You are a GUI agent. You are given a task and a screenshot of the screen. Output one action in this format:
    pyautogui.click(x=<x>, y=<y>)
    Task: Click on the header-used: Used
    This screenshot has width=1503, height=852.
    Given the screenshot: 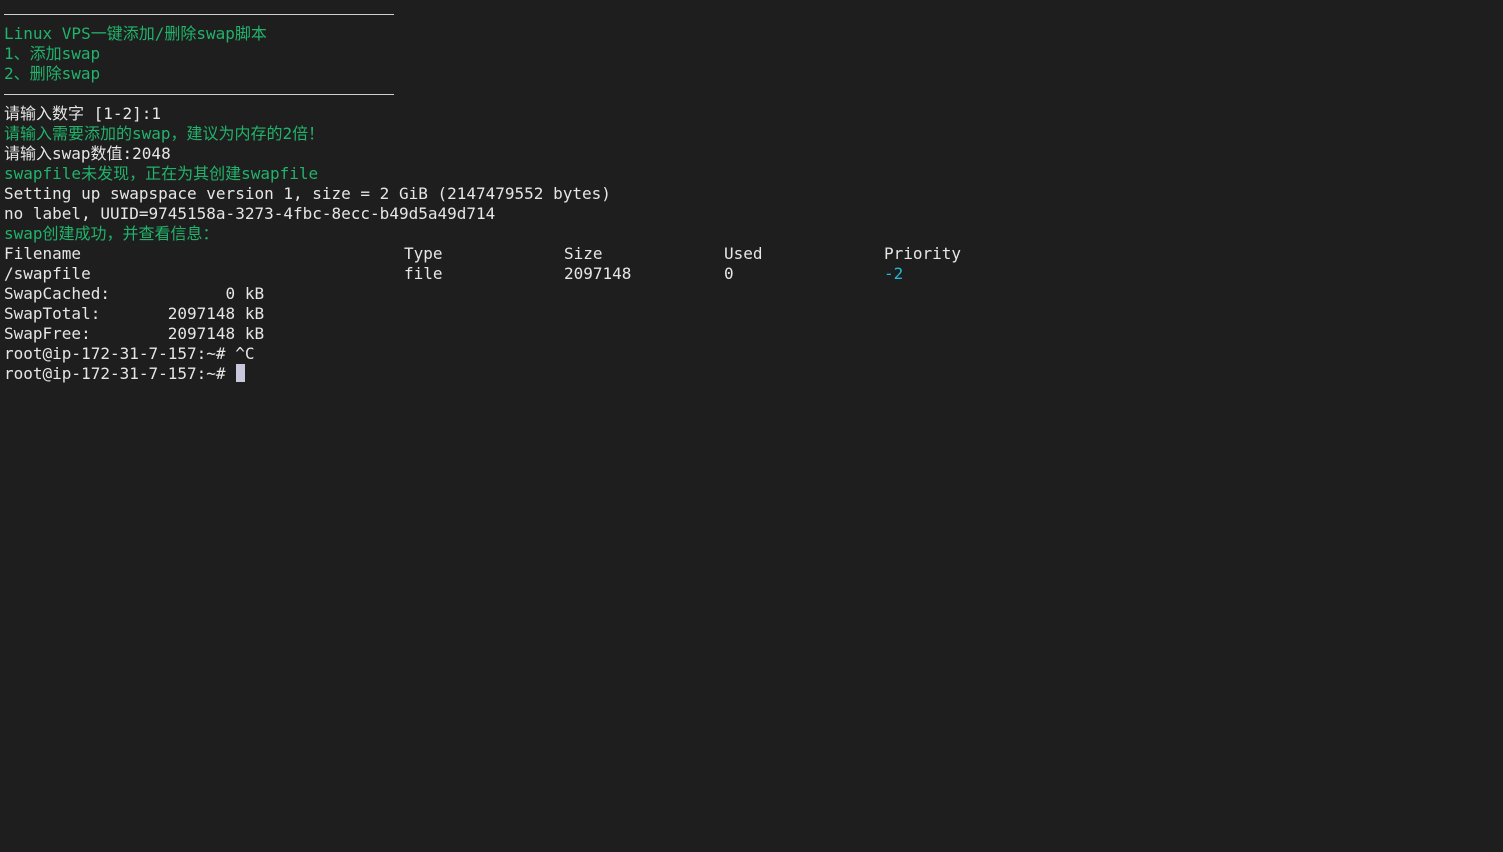 What is the action you would take?
    pyautogui.click(x=743, y=253)
    